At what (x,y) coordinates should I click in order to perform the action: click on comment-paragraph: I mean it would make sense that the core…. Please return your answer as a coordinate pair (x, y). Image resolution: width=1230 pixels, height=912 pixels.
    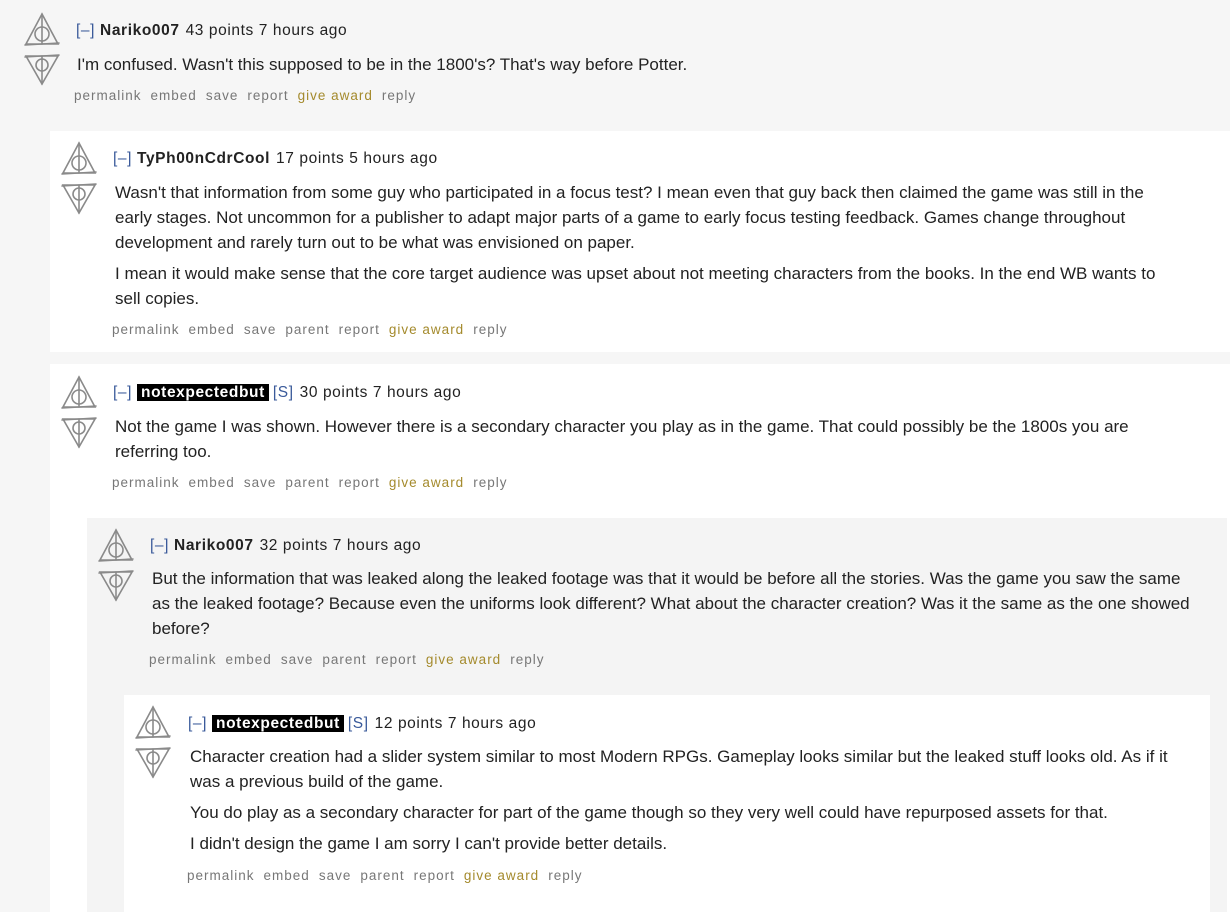
    Looking at the image, I should click on (635, 286).